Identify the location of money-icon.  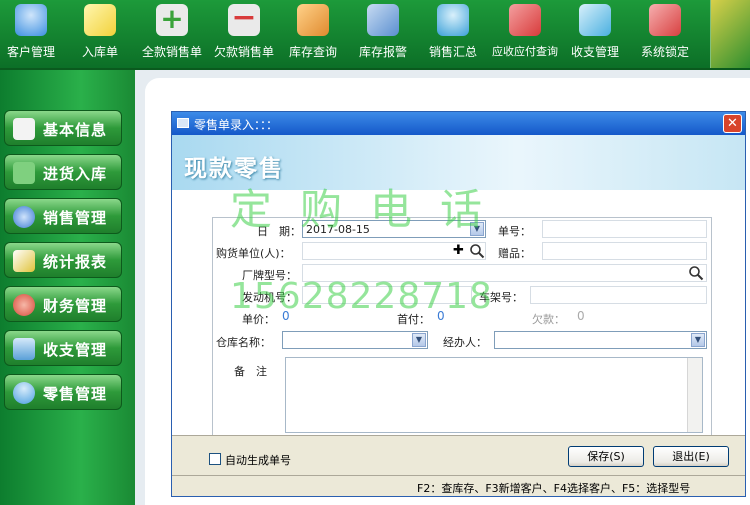
(24, 305).